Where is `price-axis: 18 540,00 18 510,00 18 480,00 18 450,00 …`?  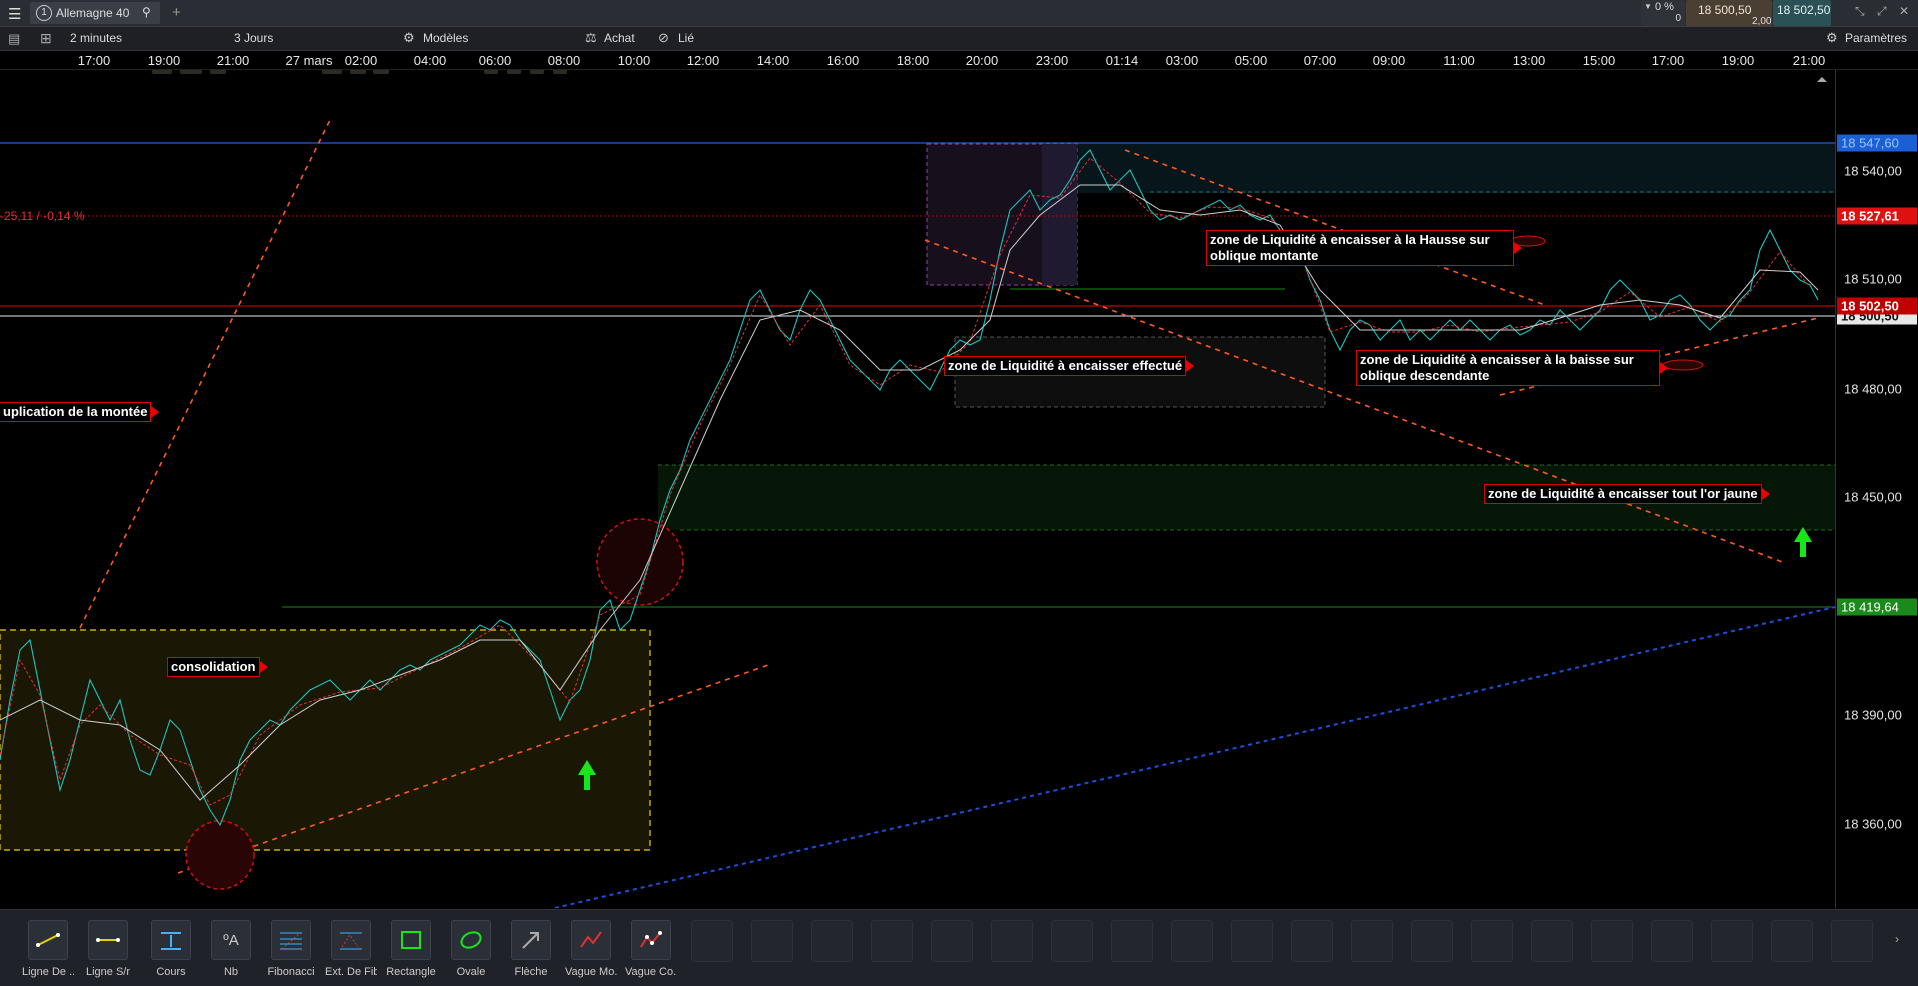 price-axis: 18 540,00 18 510,00 18 480,00 18 450,00 … is located at coordinates (1876, 489).